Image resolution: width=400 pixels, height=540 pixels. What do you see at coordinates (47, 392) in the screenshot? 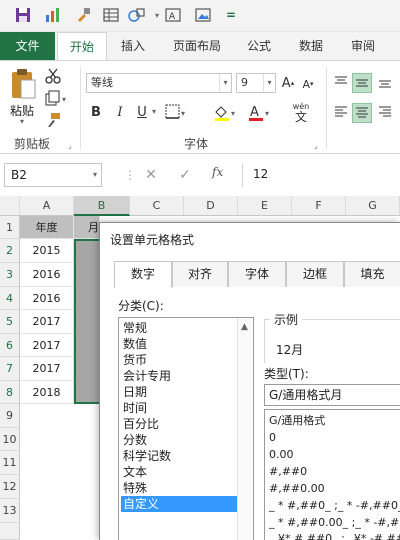
I see `table-cell: 2018` at bounding box center [47, 392].